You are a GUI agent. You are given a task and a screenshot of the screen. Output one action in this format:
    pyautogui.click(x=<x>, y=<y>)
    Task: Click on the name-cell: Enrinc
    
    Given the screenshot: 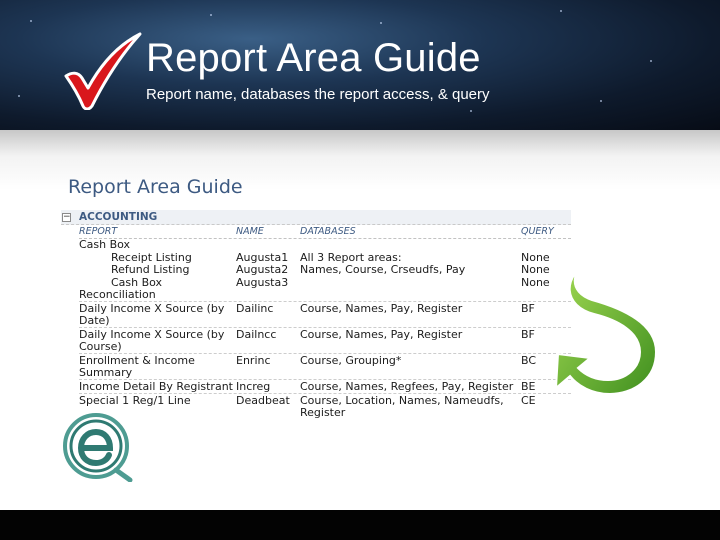 What is the action you would take?
    pyautogui.click(x=253, y=360)
    